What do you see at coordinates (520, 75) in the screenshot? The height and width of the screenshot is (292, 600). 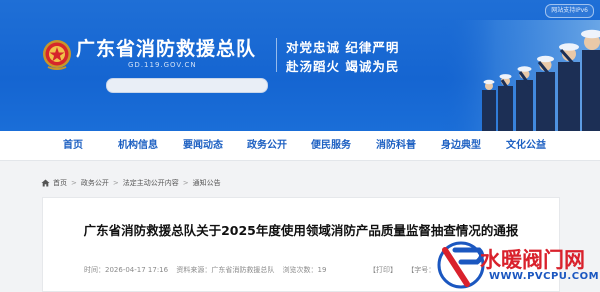 I see `saluting-officers-banner-image` at bounding box center [520, 75].